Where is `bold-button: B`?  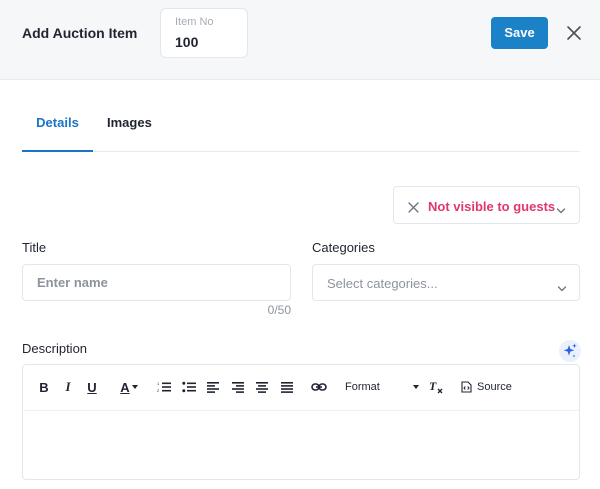 bold-button: B is located at coordinates (44, 387).